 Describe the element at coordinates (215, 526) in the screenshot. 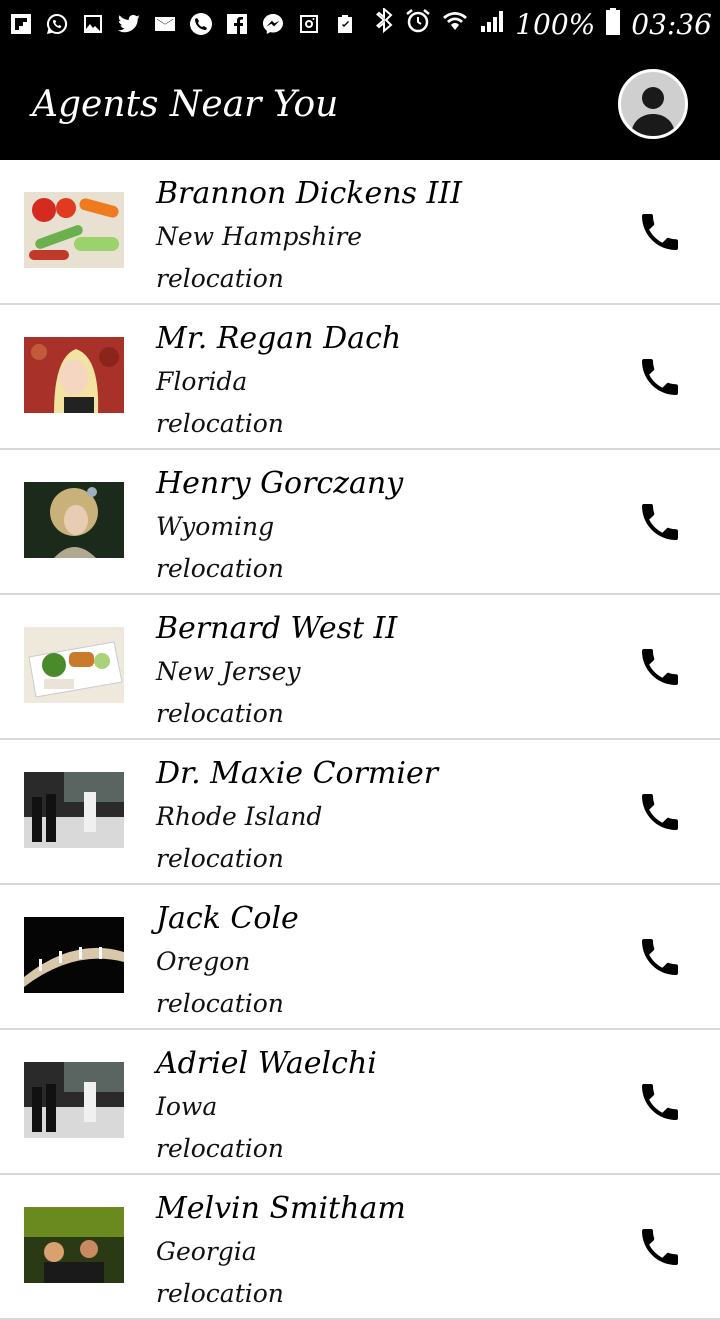

I see `agent-state: Wyoming` at that location.